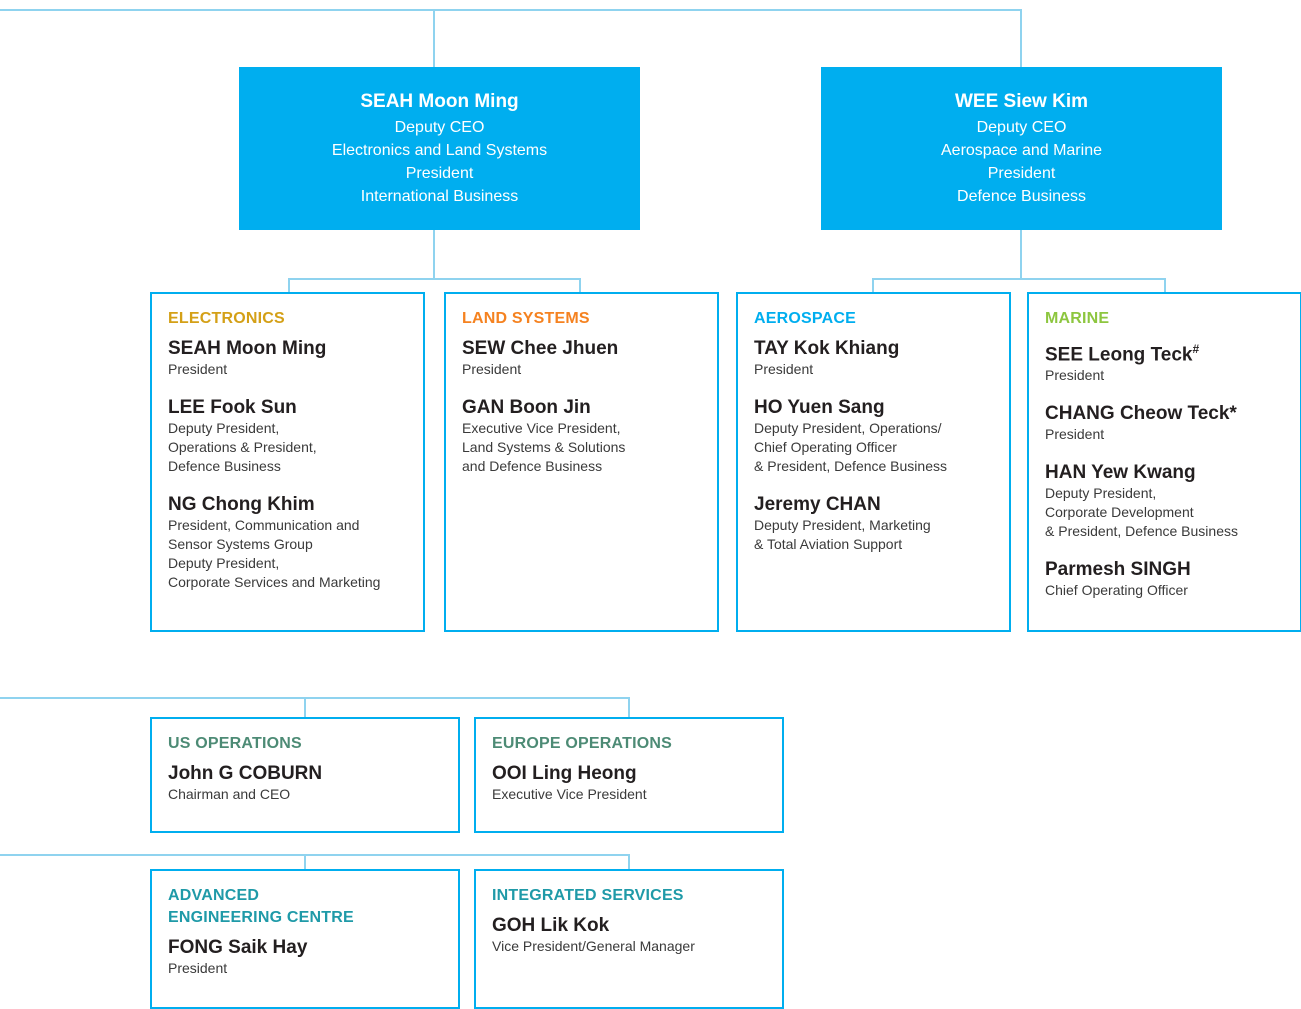 Image resolution: width=1301 pixels, height=1009 pixels. I want to click on division-heading: MARINE, so click(1077, 318).